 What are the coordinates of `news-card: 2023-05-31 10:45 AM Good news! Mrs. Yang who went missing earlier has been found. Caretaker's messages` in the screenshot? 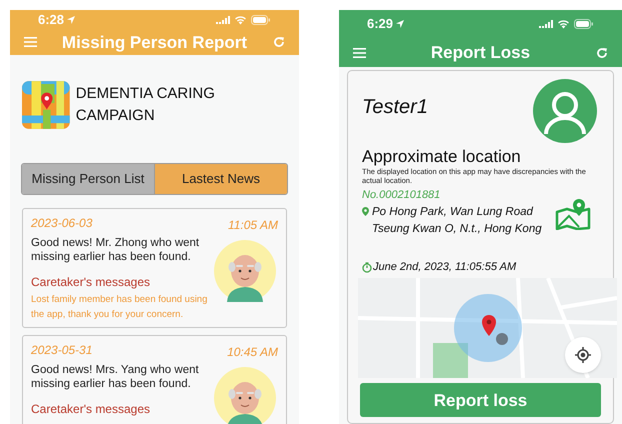 It's located at (154, 379).